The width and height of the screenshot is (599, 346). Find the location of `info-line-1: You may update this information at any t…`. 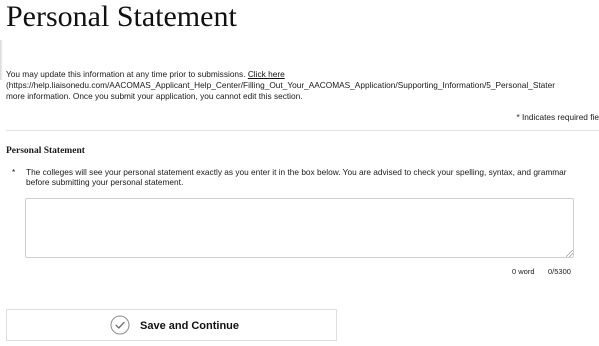

info-line-1: You may update this information at any t… is located at coordinates (302, 74).